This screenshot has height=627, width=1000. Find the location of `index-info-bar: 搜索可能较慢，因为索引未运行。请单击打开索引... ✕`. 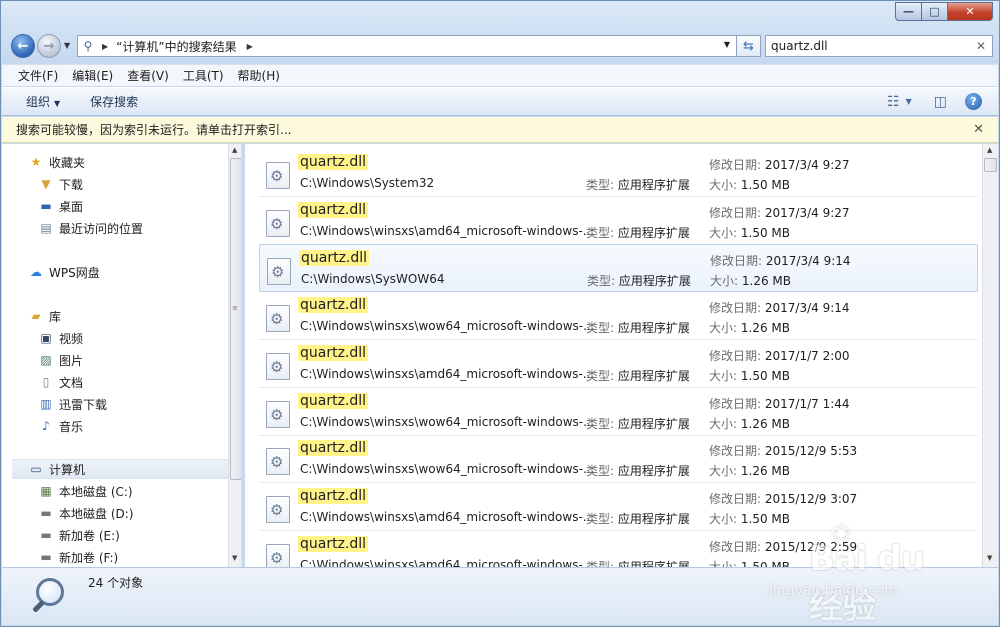

index-info-bar: 搜索可能较慢，因为索引未运行。请单击打开索引... ✕ is located at coordinates (500, 130).